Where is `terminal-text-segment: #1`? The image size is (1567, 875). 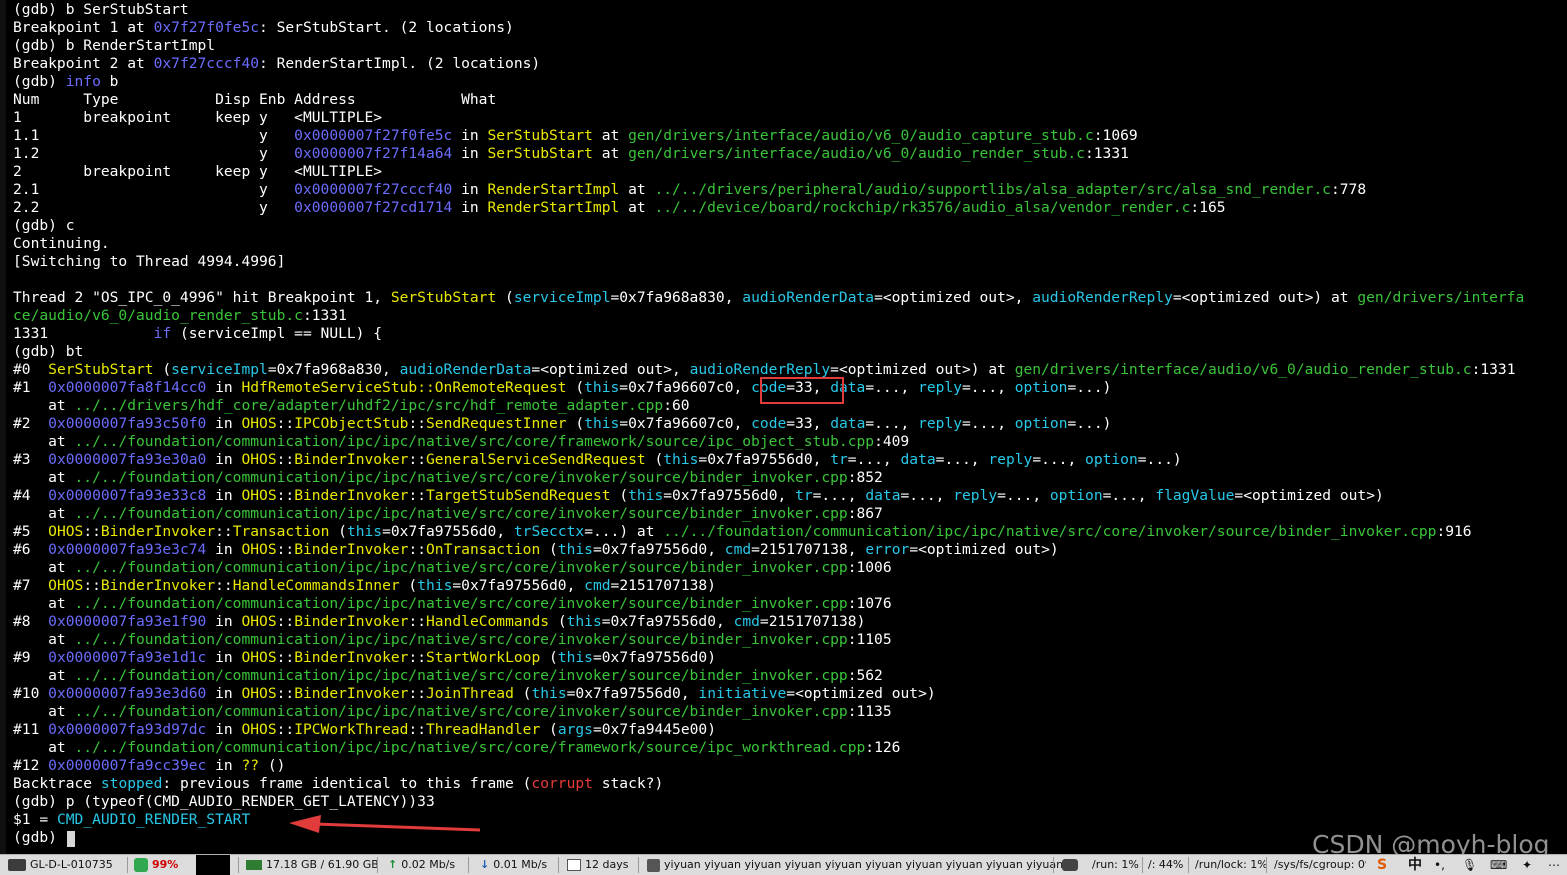 terminal-text-segment: #1 is located at coordinates (31, 387).